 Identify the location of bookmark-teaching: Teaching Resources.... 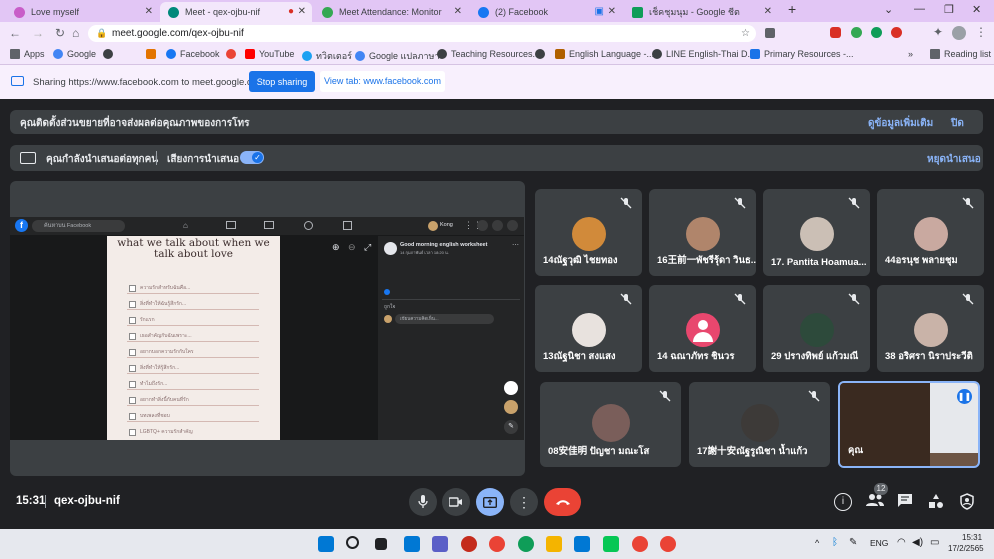
(488, 54).